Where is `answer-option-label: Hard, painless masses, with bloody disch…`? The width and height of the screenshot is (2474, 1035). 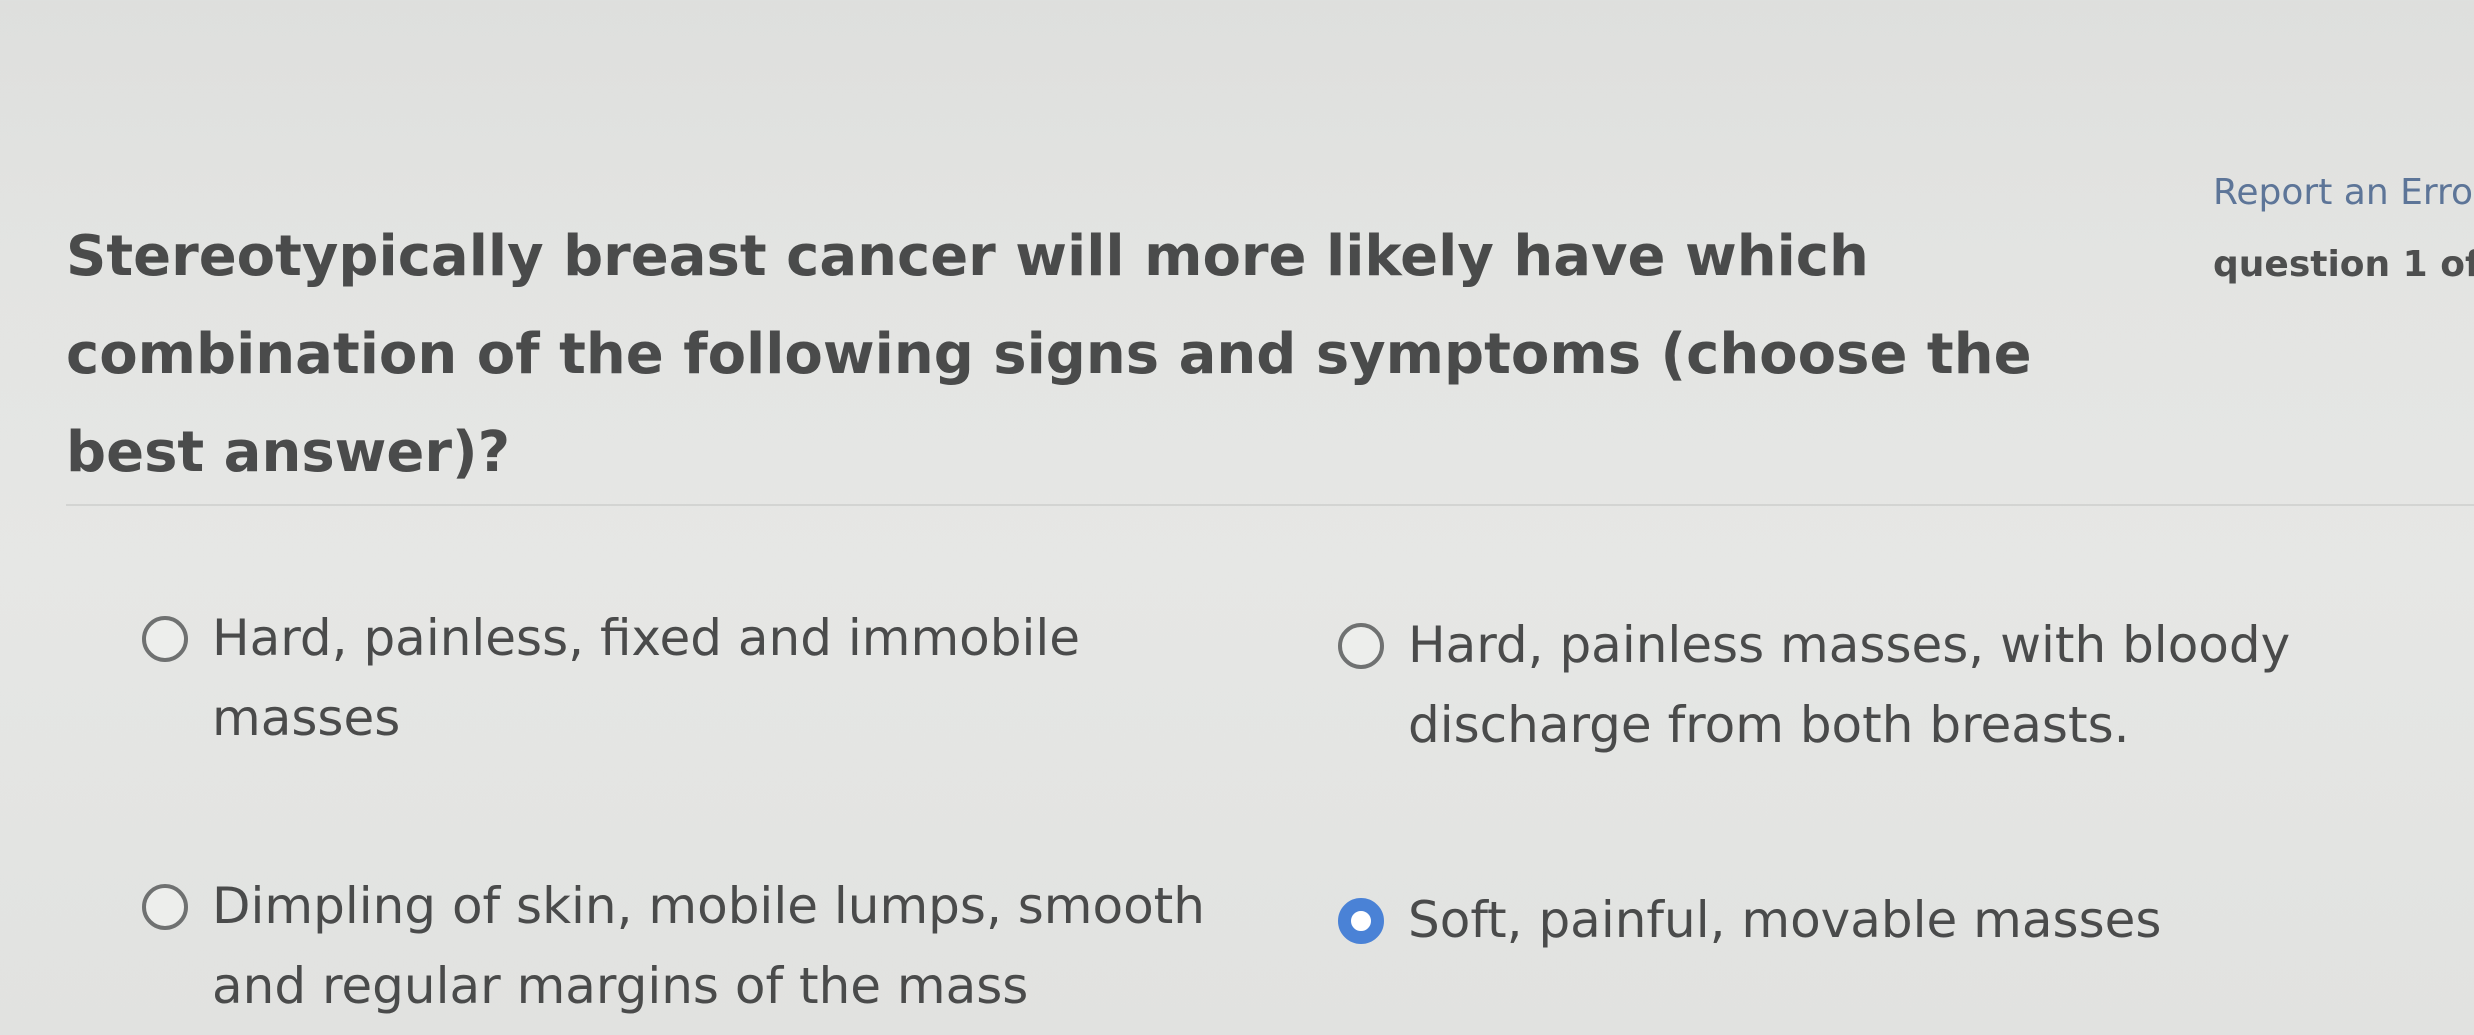
answer-option-label: Hard, painless masses, with bloody disch… is located at coordinates (1849, 685).